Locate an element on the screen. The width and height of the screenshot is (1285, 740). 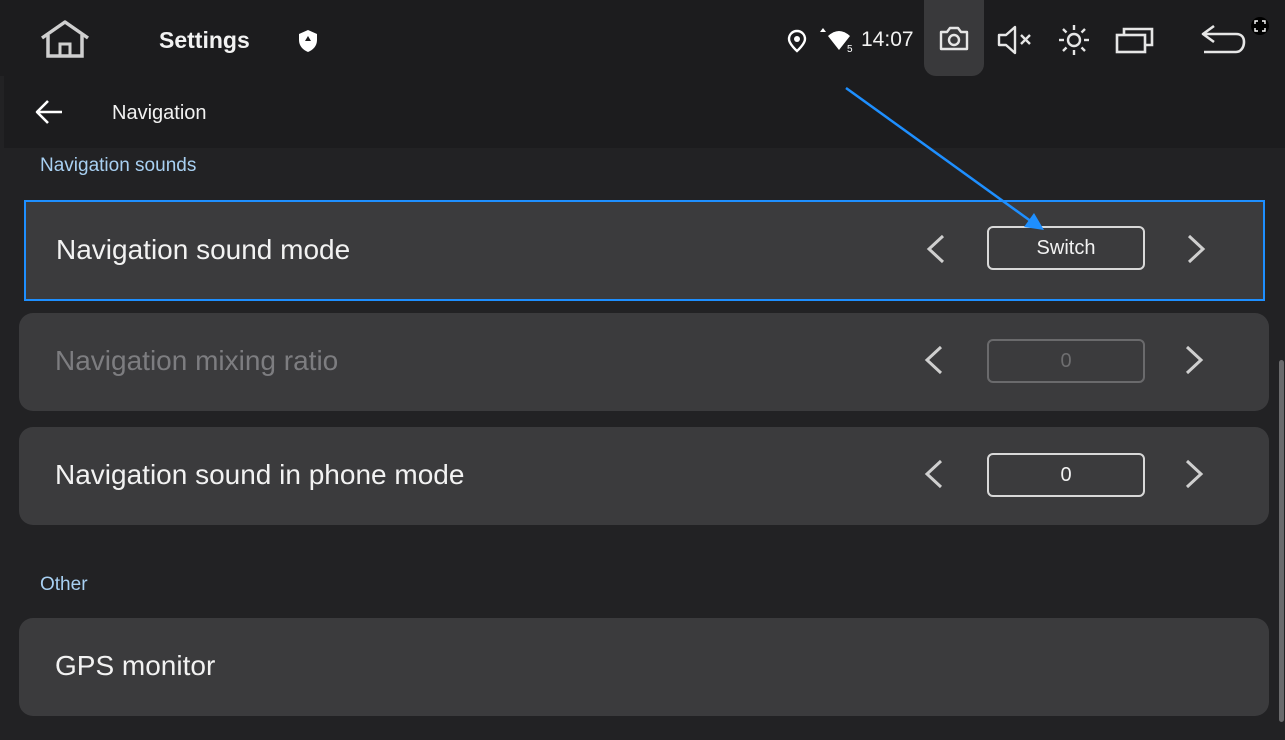
multi-window-icon is located at coordinates (1135, 40).